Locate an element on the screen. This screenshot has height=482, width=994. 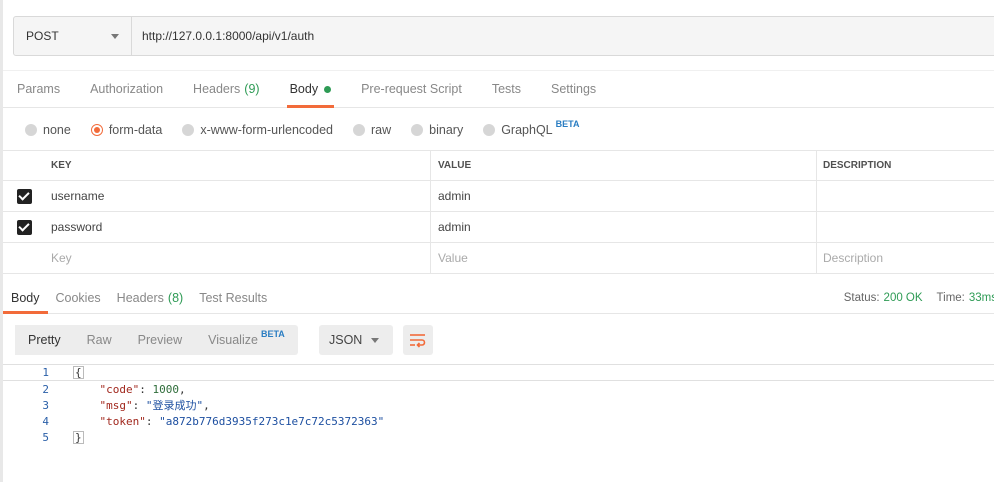
response-tab-label: Body is located at coordinates (25, 297).